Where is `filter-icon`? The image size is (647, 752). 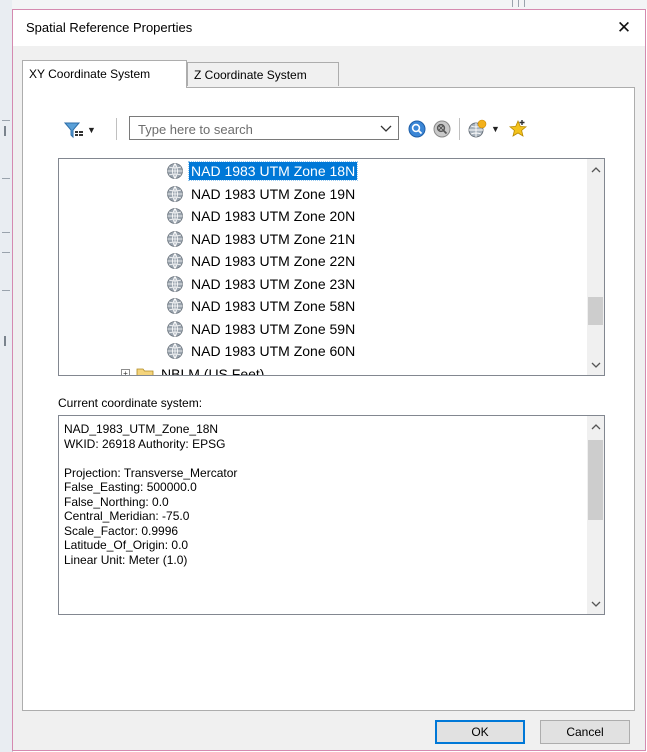
filter-icon is located at coordinates (73, 130).